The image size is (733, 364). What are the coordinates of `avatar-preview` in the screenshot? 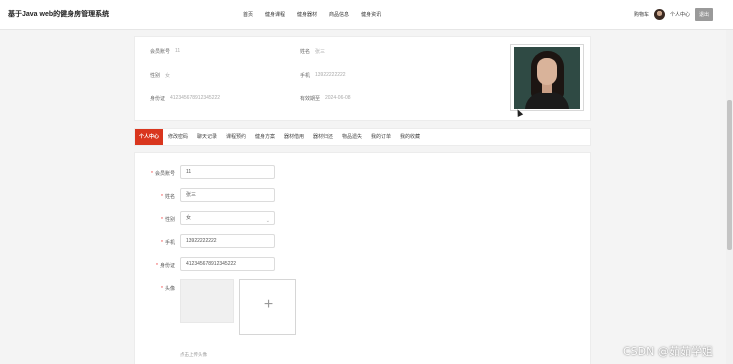 It's located at (207, 301).